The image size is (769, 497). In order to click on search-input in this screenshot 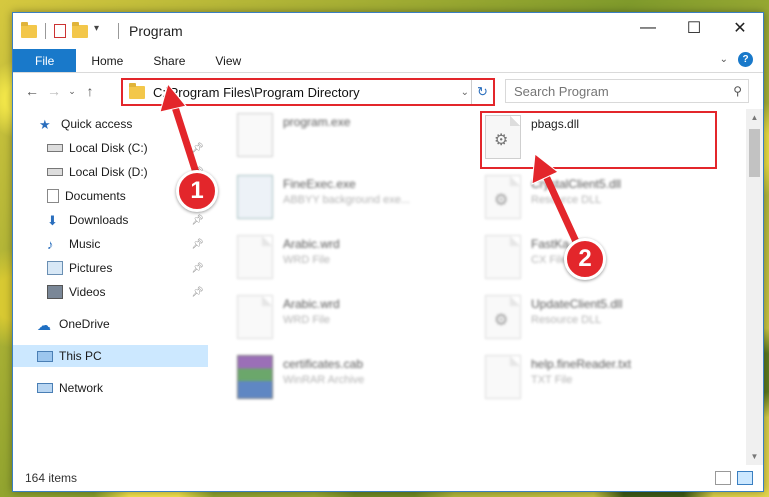, I will do `click(614, 91)`.